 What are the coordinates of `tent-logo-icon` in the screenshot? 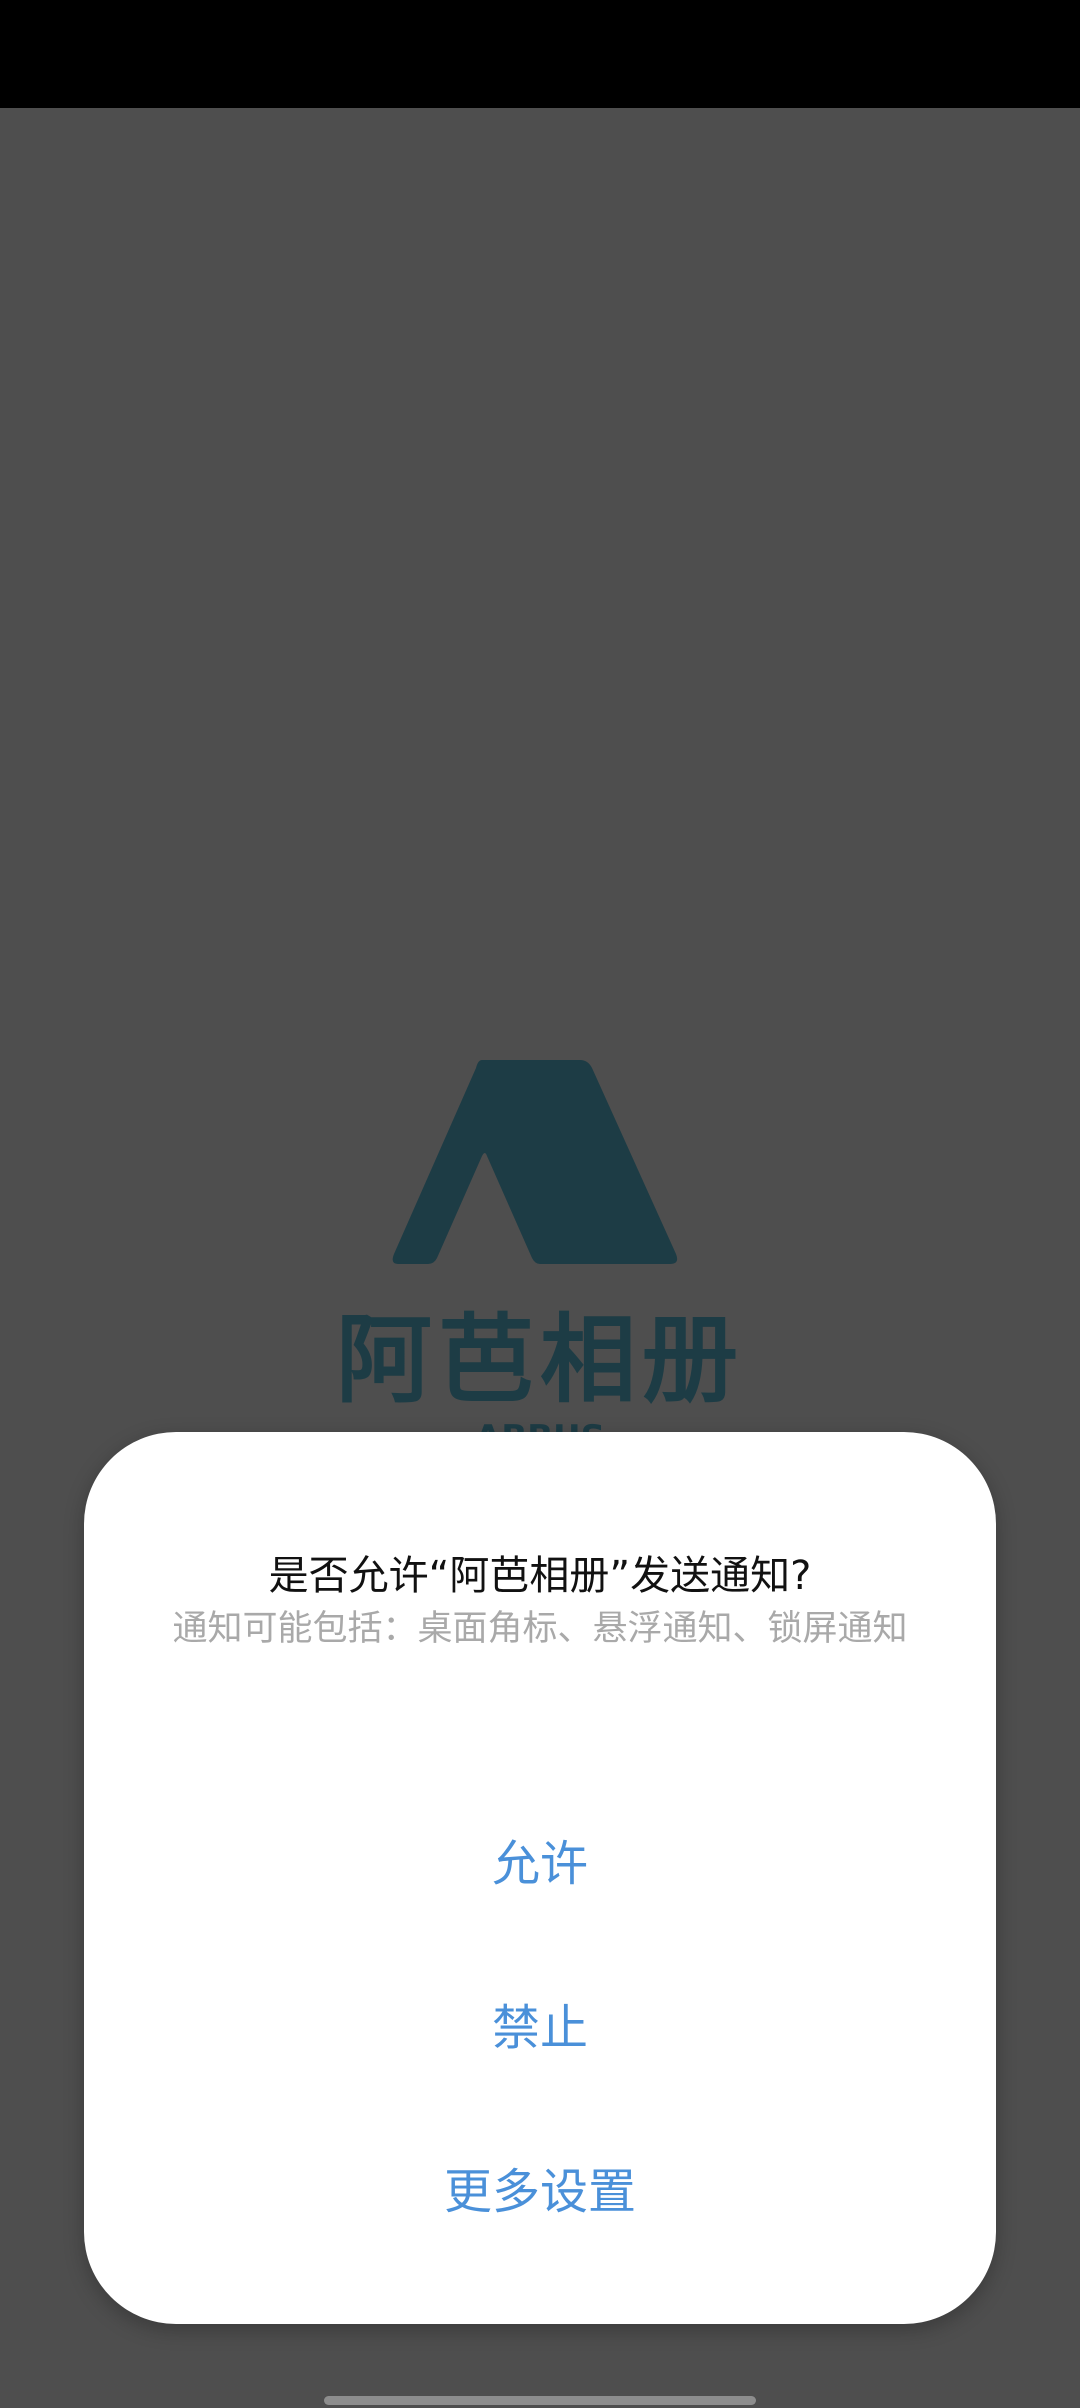 It's located at (535, 1162).